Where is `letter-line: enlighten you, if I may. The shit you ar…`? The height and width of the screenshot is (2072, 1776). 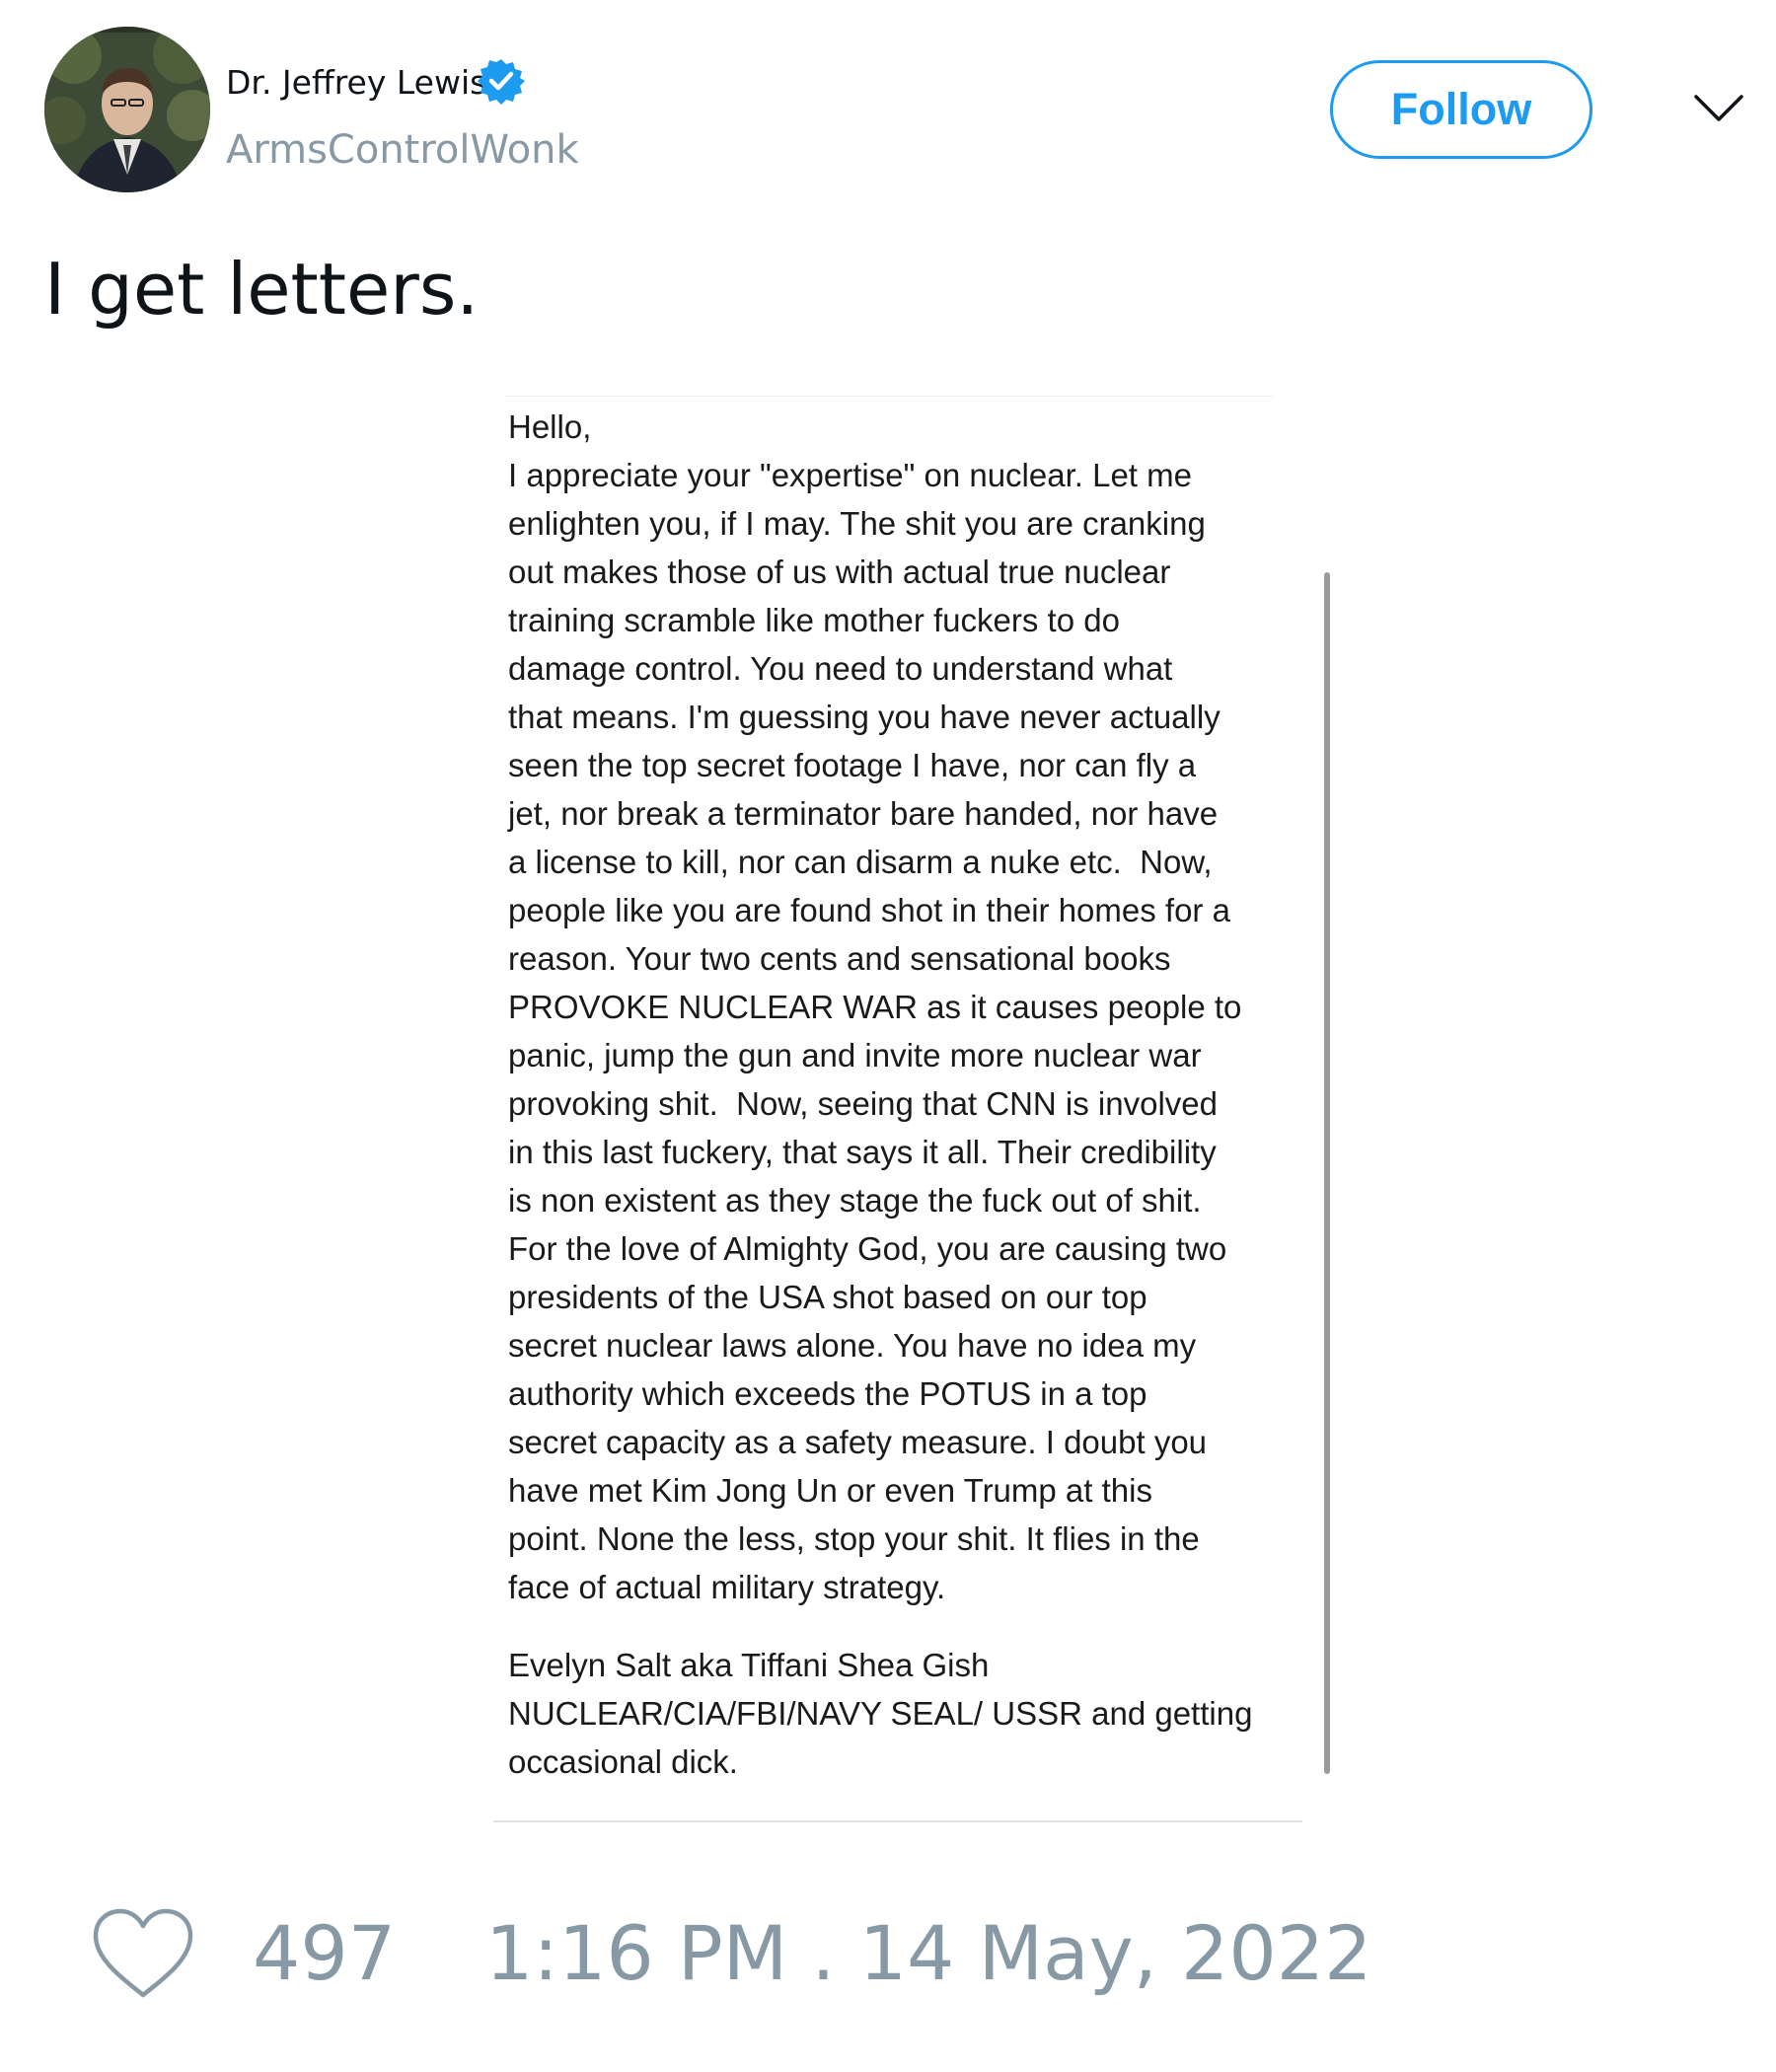 letter-line: enlighten you, if I may. The shit you ar… is located at coordinates (857, 524).